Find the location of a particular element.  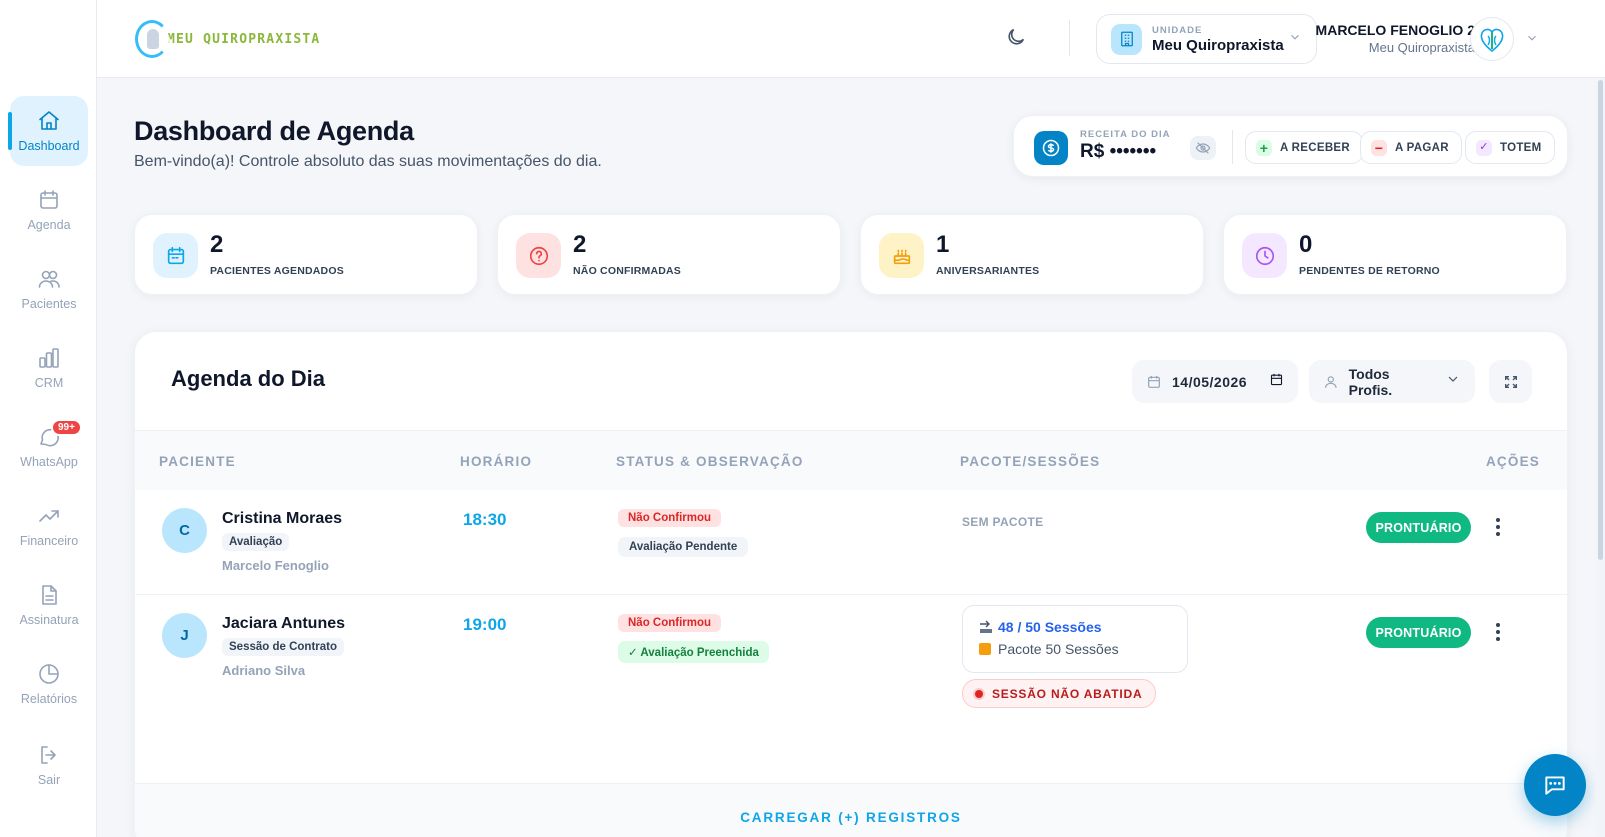

date-value: 14/05/2026 is located at coordinates (1210, 381).